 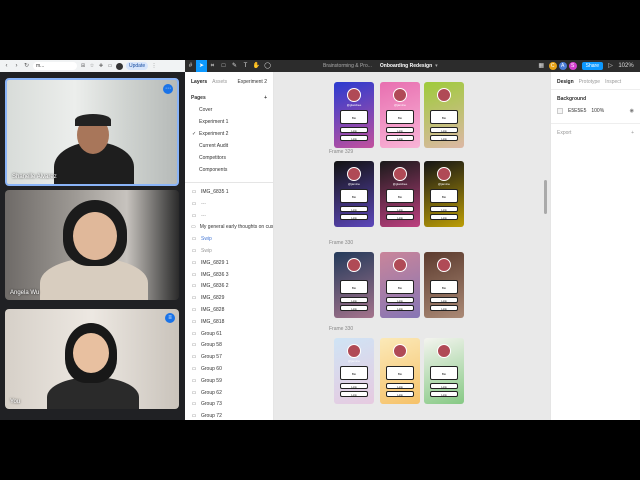 I want to click on avatar, so click(x=444, y=95).